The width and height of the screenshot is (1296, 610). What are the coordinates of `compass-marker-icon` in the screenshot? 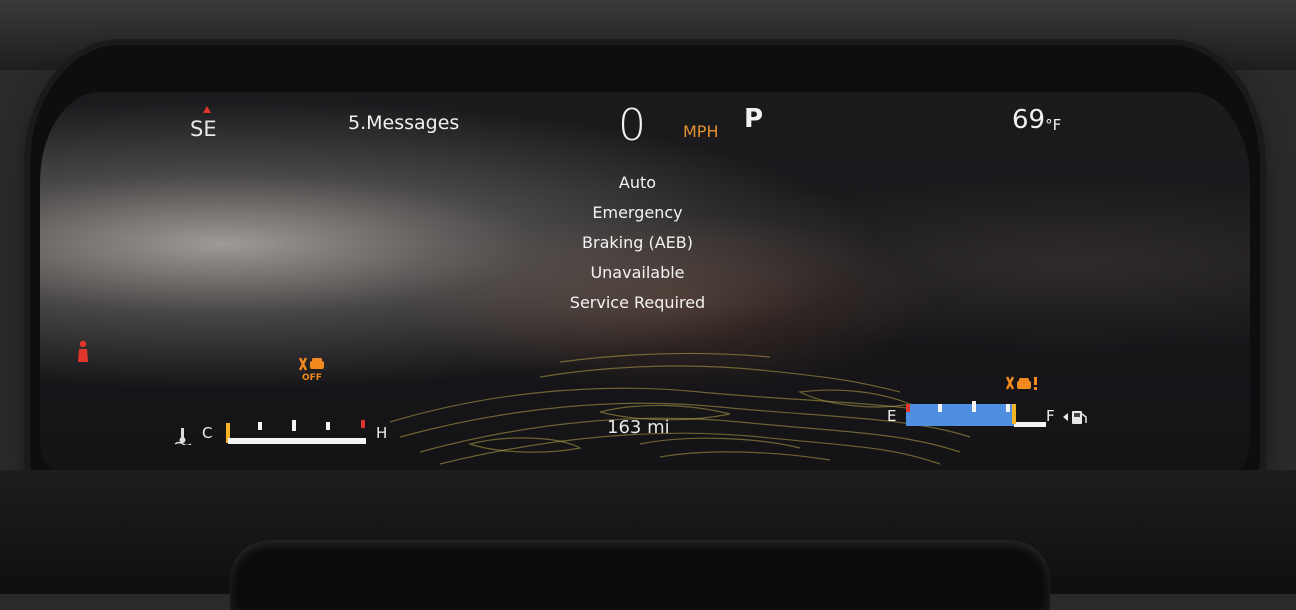 It's located at (207, 109).